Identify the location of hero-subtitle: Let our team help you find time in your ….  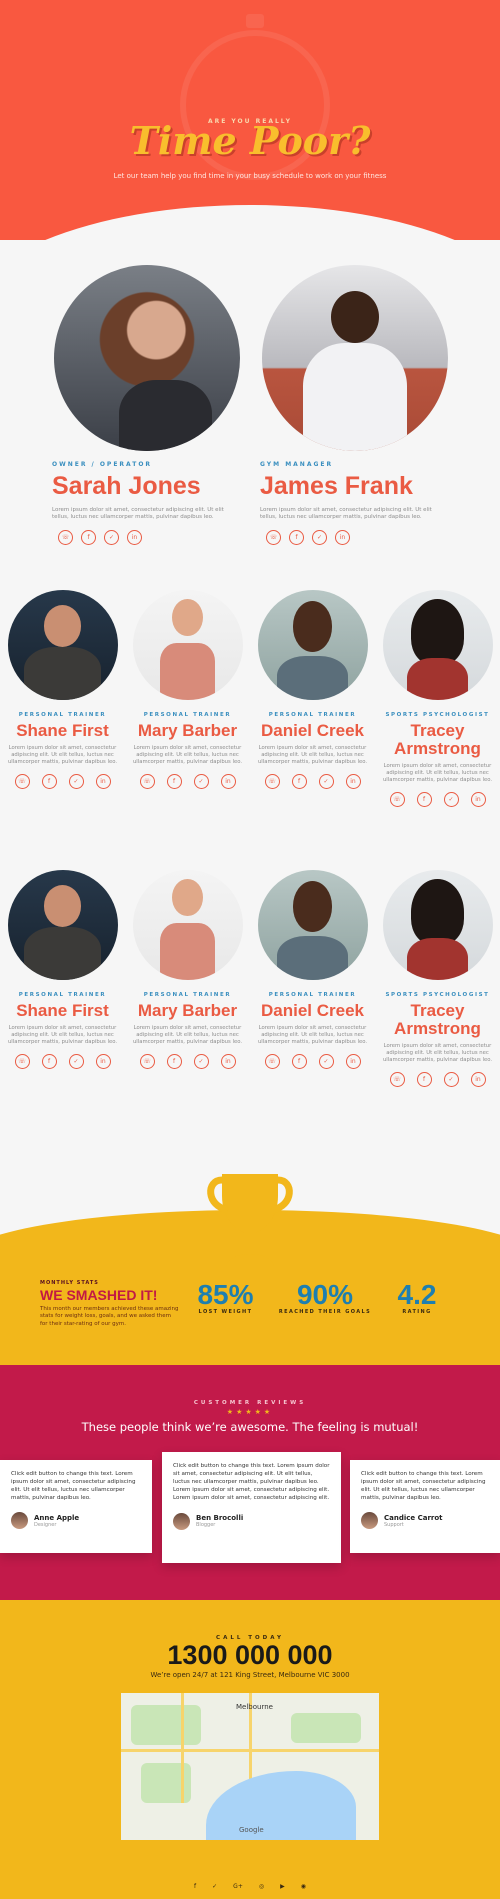
(250, 176).